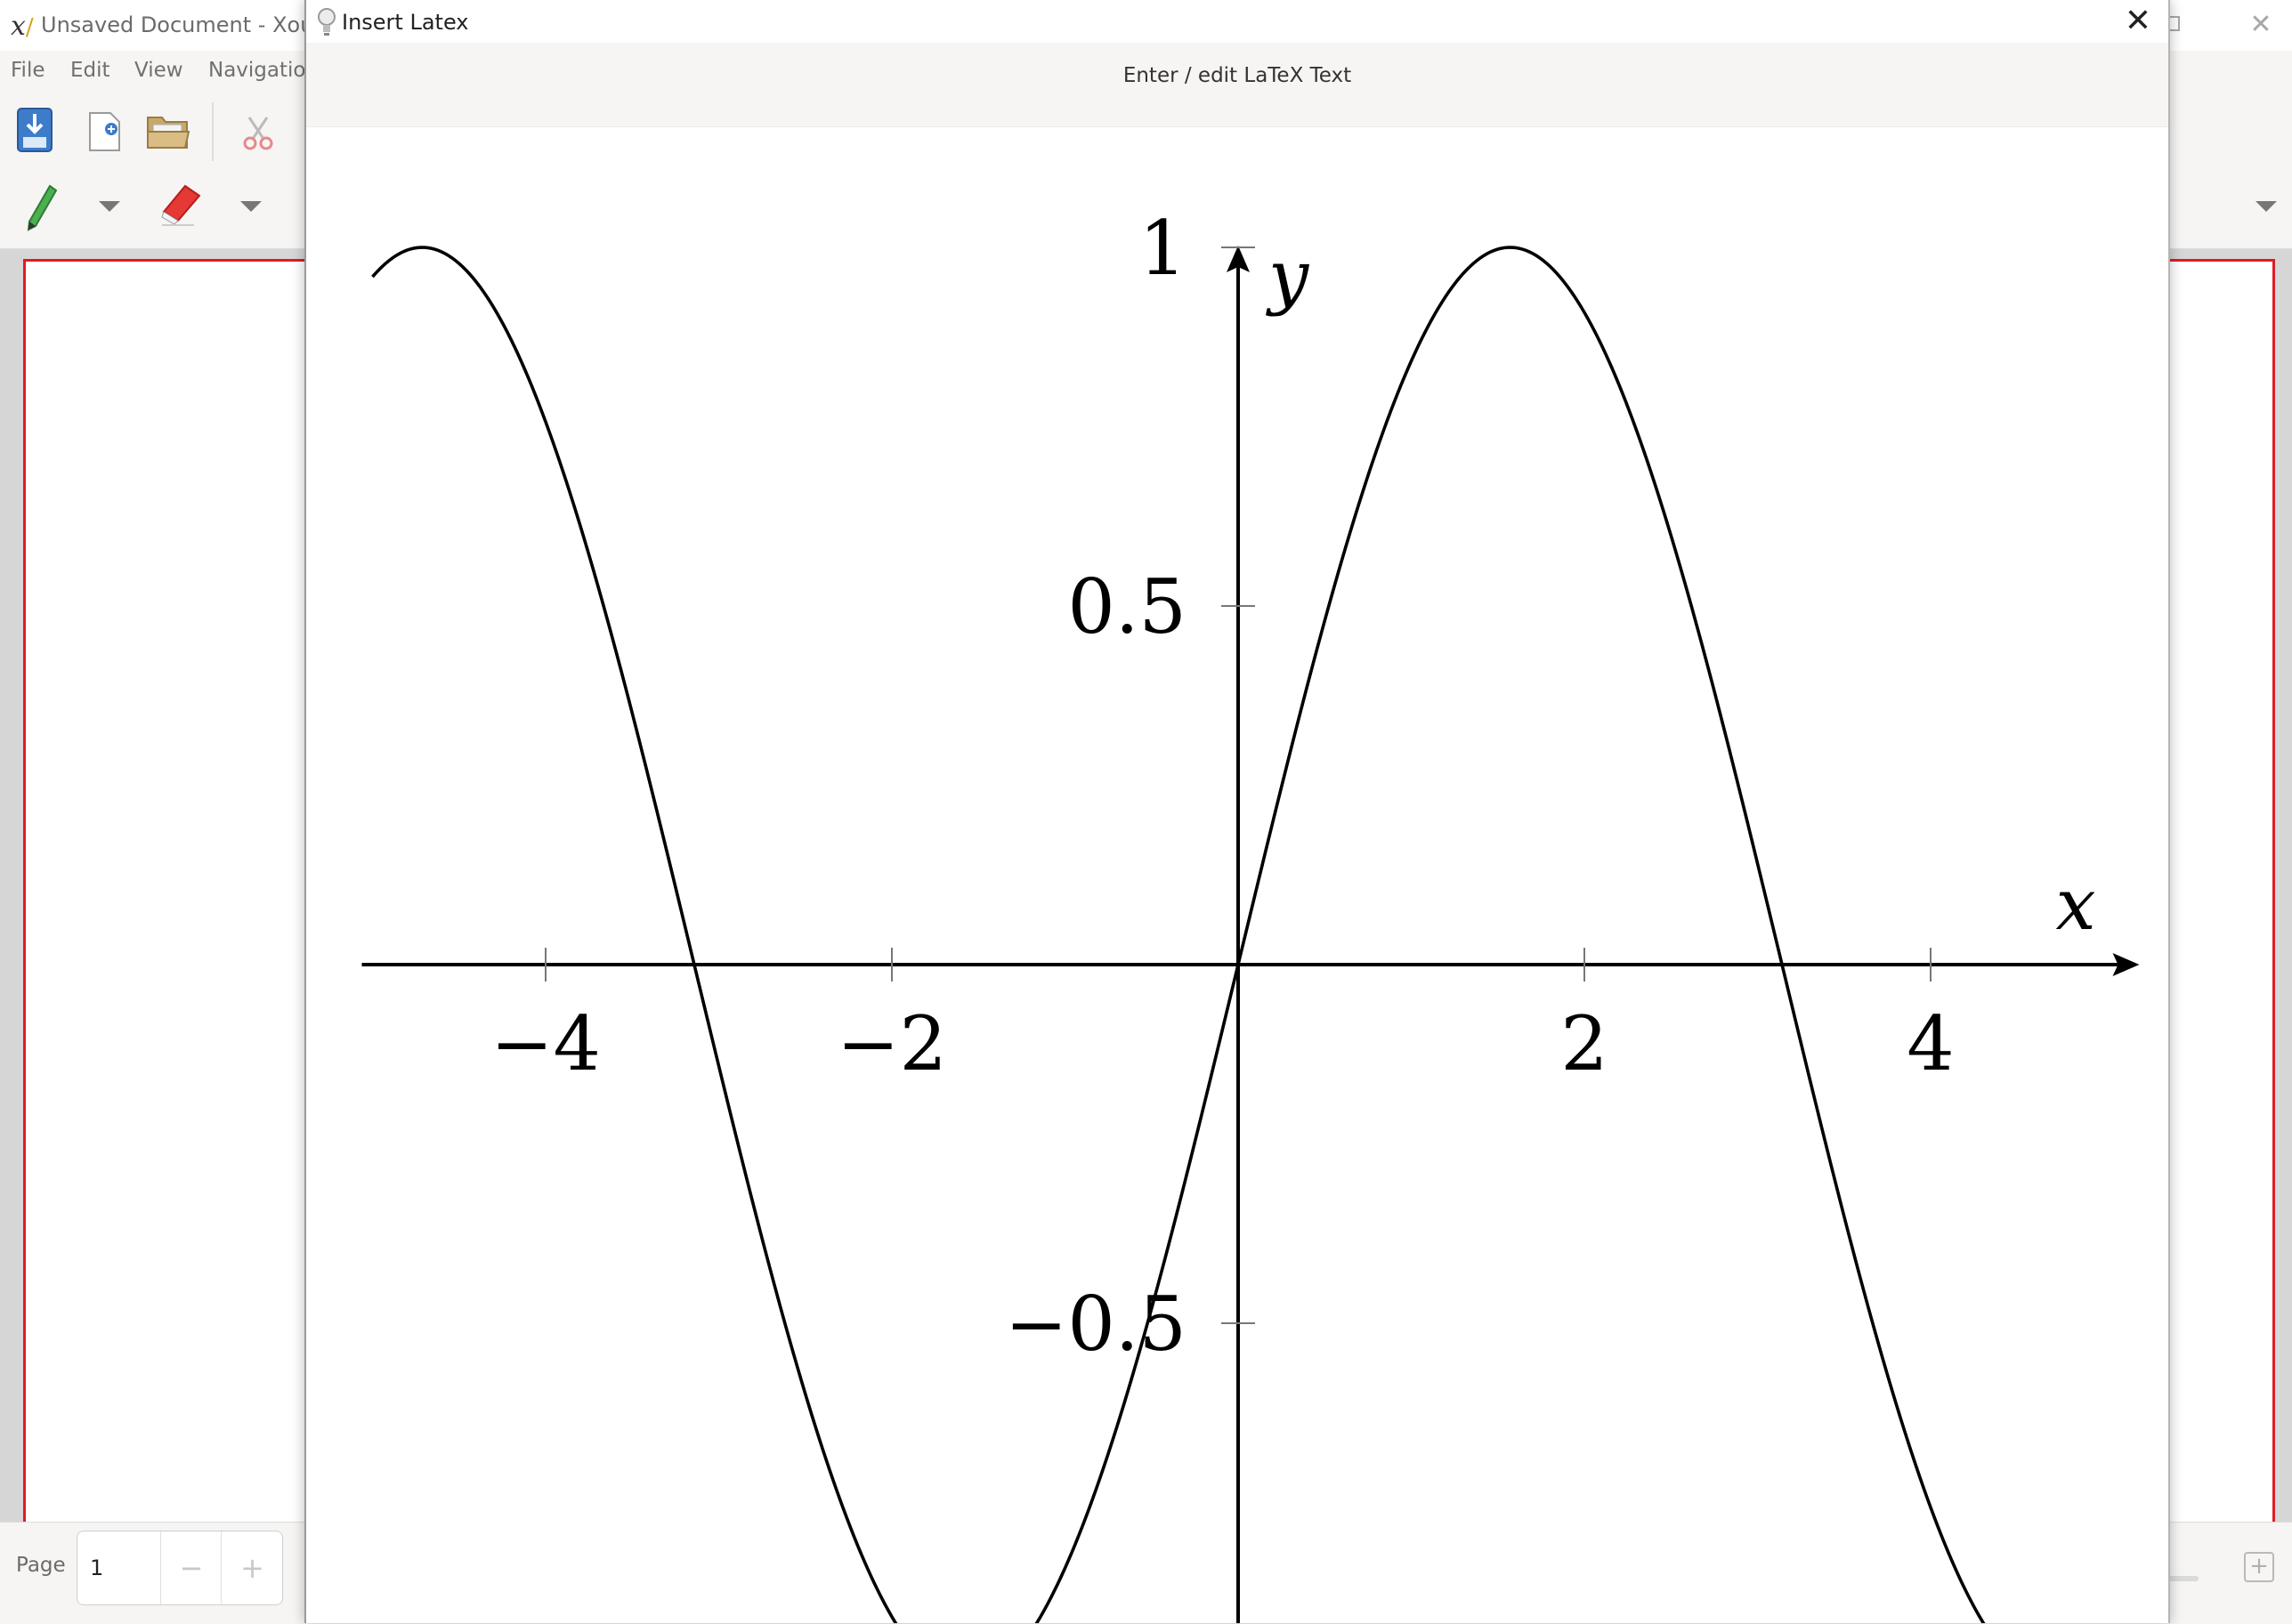  What do you see at coordinates (2261, 25) in the screenshot?
I see `close-window-button: ✕` at bounding box center [2261, 25].